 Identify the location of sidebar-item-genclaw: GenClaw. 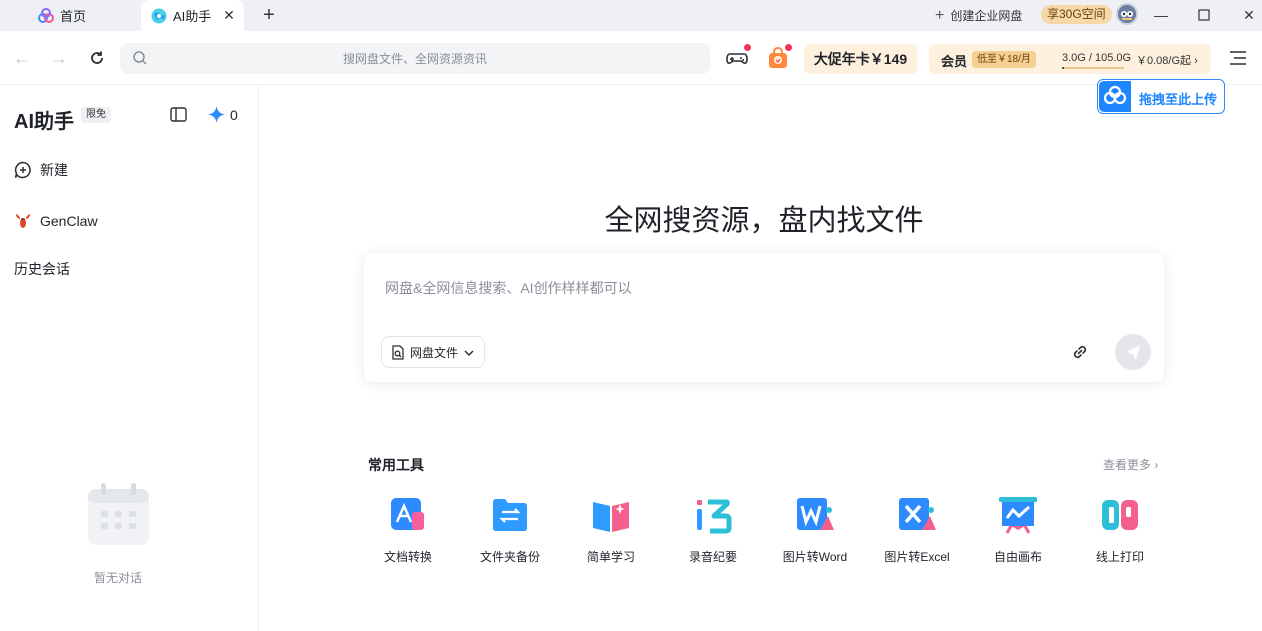
(56, 221).